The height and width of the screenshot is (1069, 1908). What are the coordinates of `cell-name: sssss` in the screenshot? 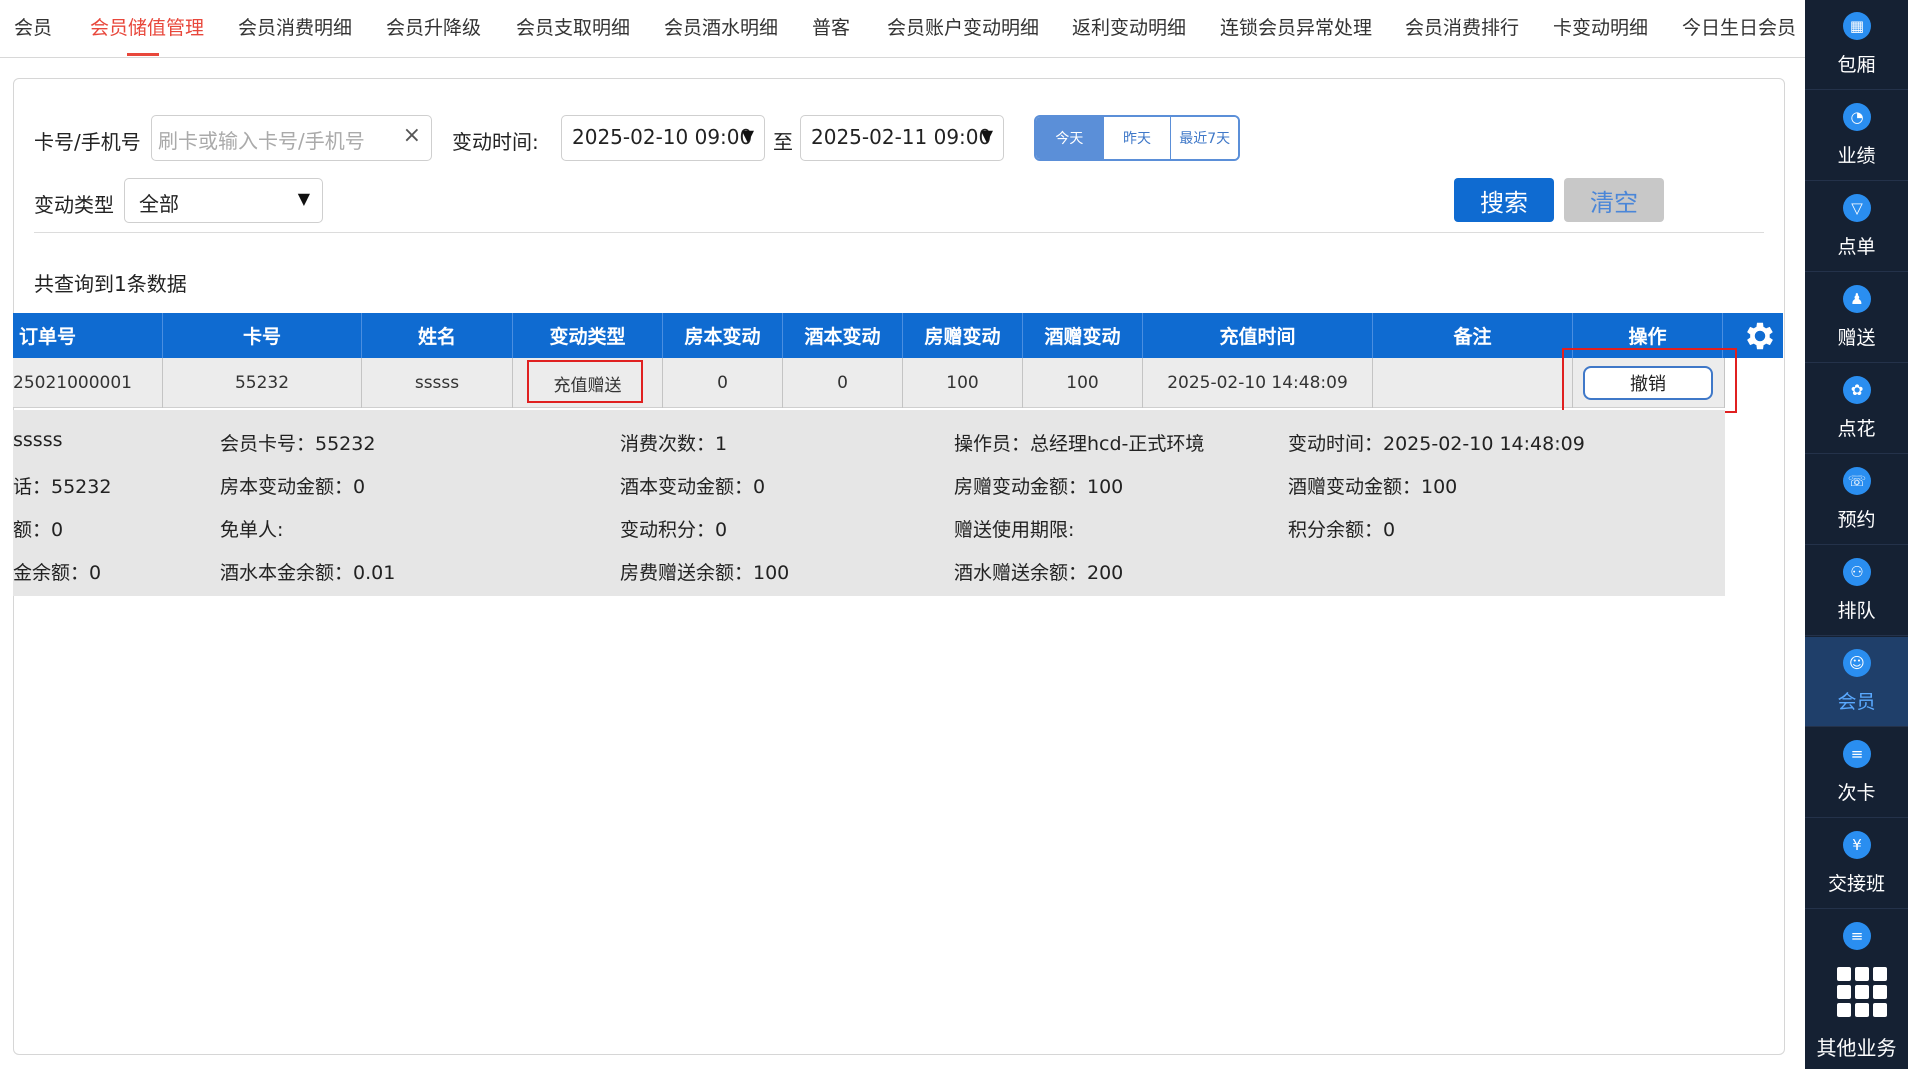 It's located at (437, 383).